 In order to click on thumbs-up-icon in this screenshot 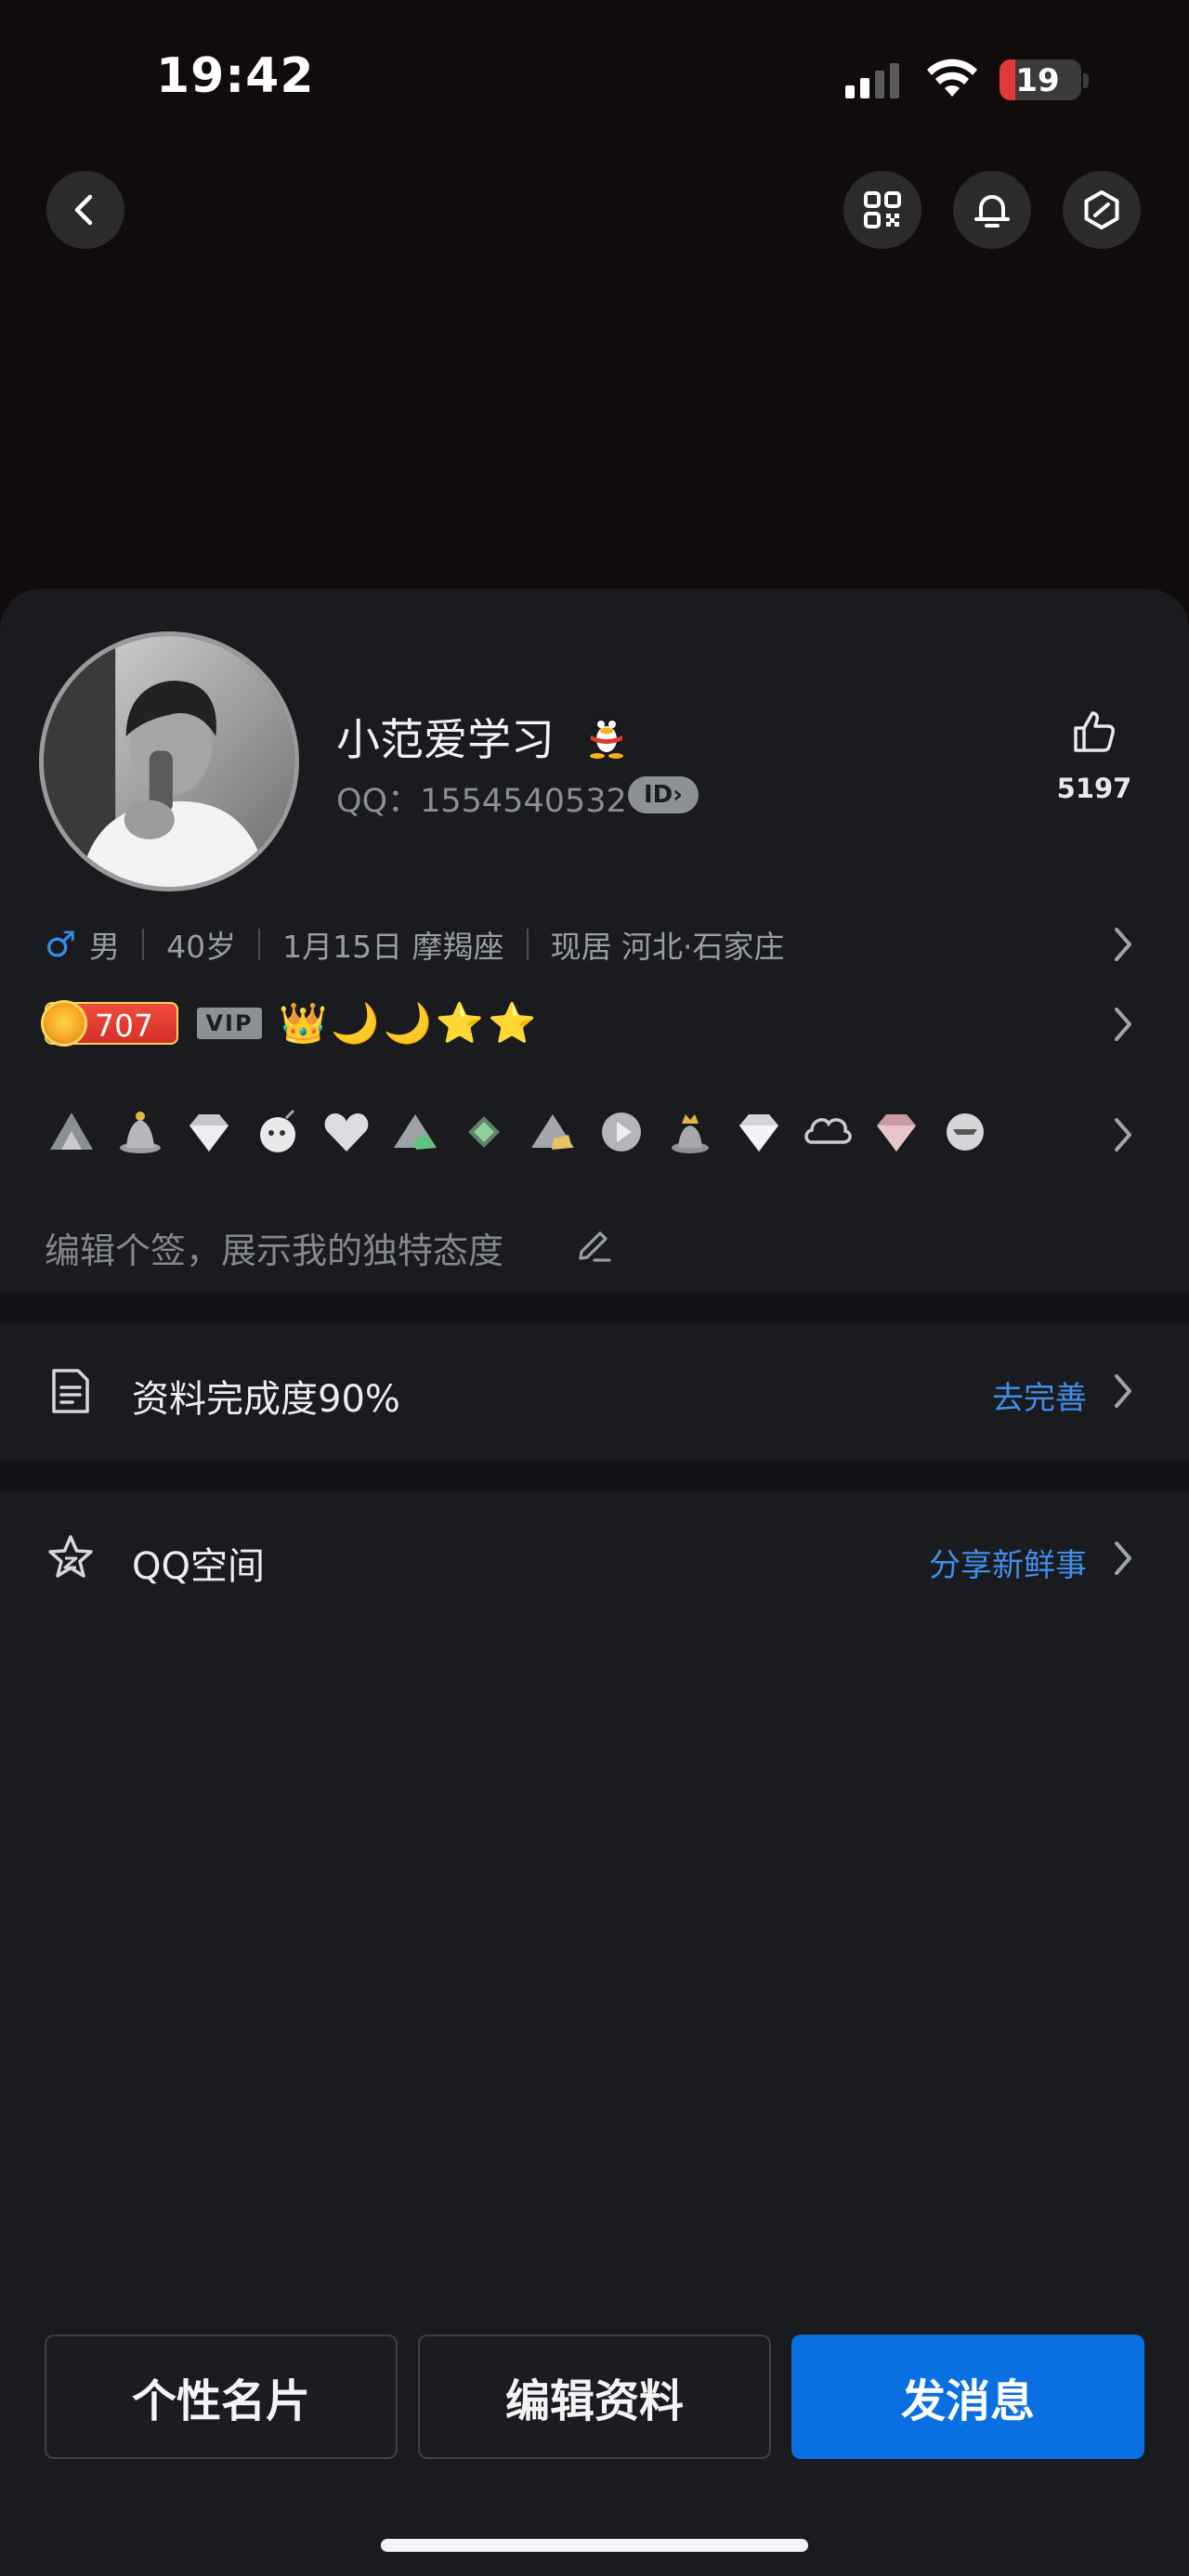, I will do `click(1094, 732)`.